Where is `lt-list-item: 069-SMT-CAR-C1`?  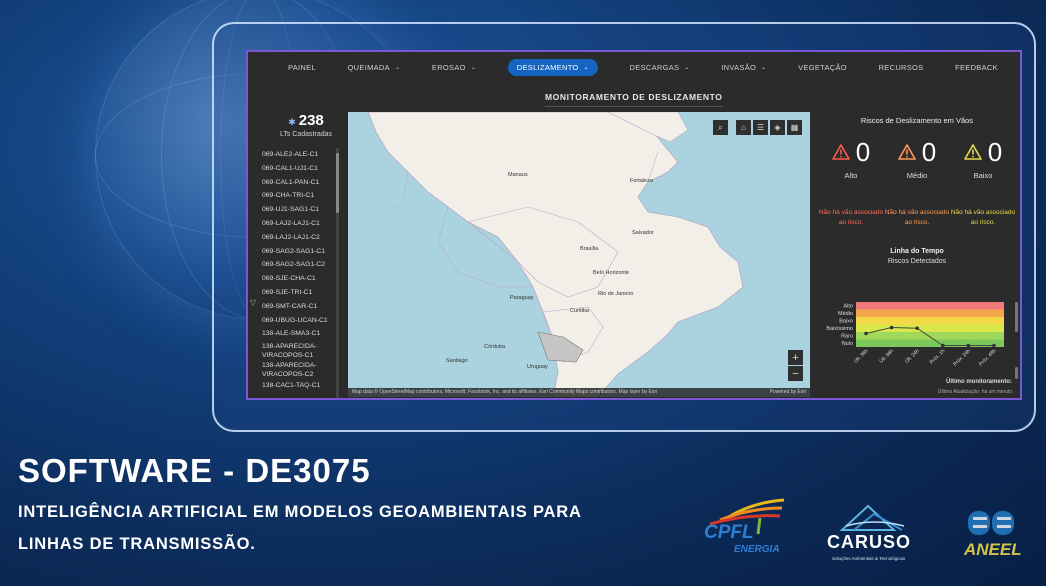
lt-list-item: 069-SMT-CAR-C1 is located at coordinates (302, 307).